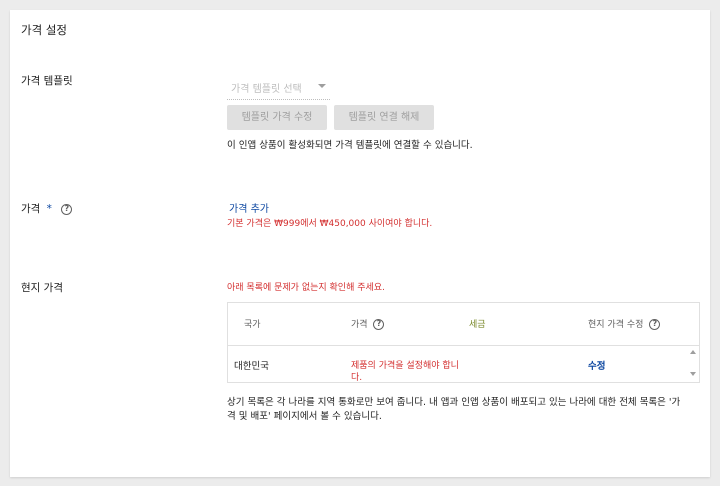  Describe the element at coordinates (266, 89) in the screenshot. I see `template-select-placeholder: 가격 템플릿 선택` at that location.